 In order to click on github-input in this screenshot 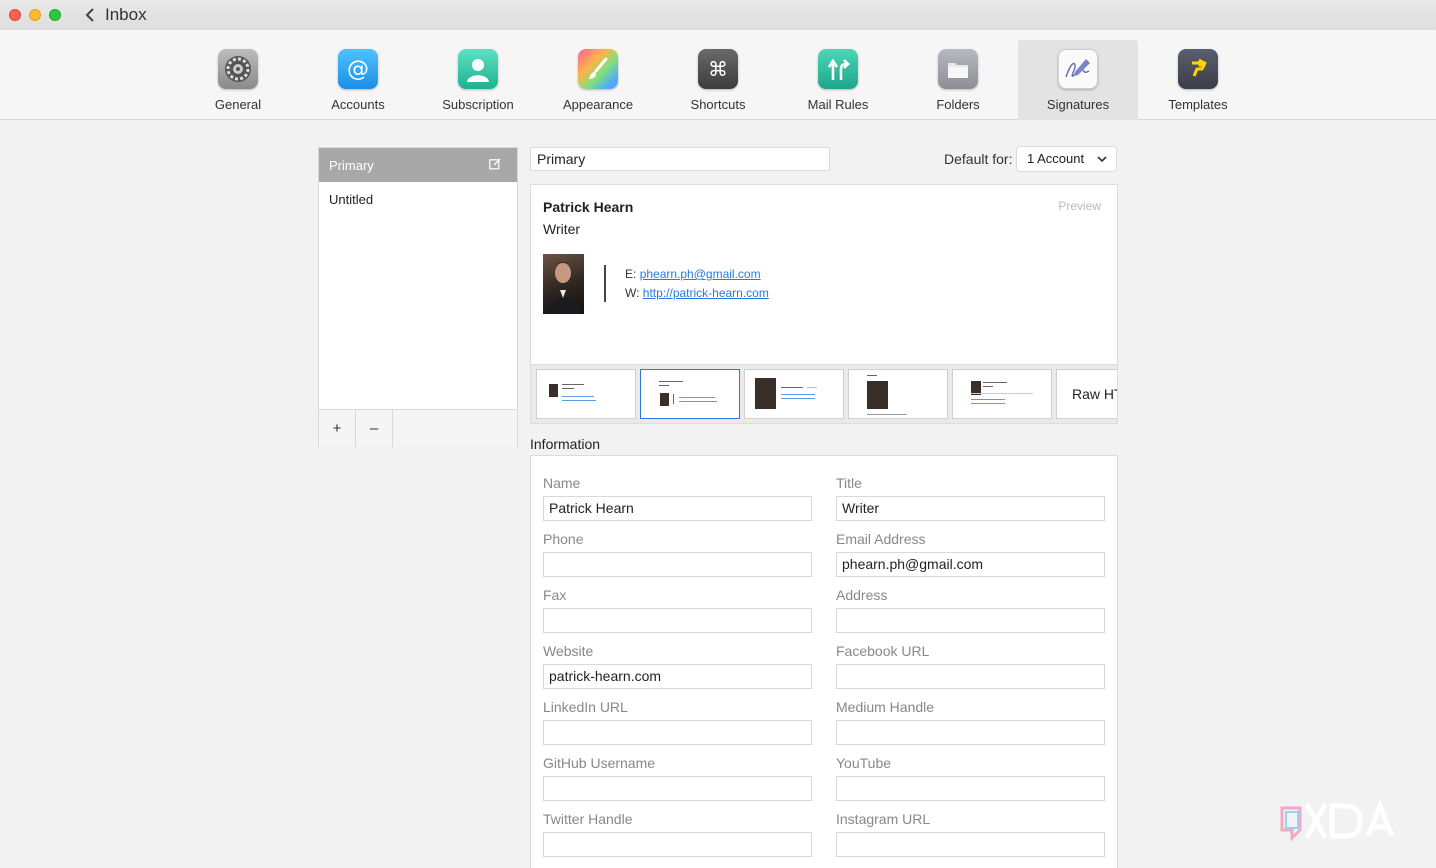, I will do `click(677, 788)`.